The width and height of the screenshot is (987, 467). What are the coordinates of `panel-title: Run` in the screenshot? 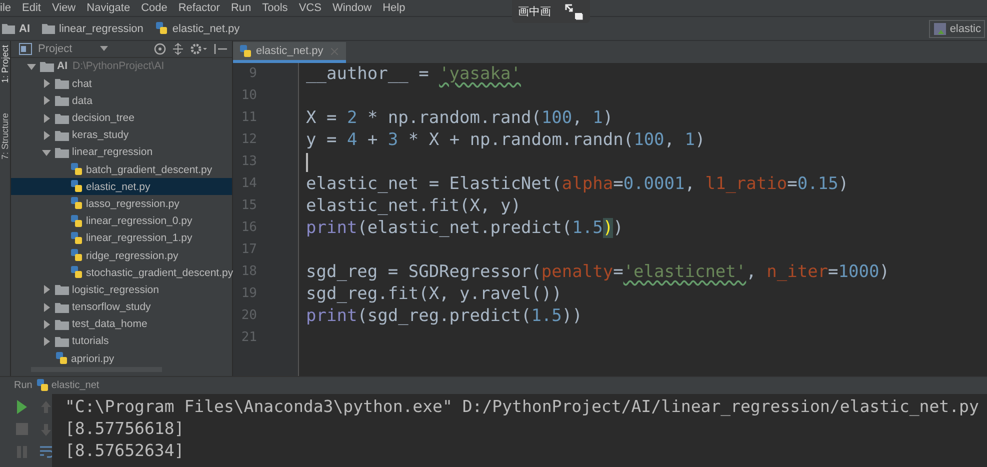 It's located at (23, 385).